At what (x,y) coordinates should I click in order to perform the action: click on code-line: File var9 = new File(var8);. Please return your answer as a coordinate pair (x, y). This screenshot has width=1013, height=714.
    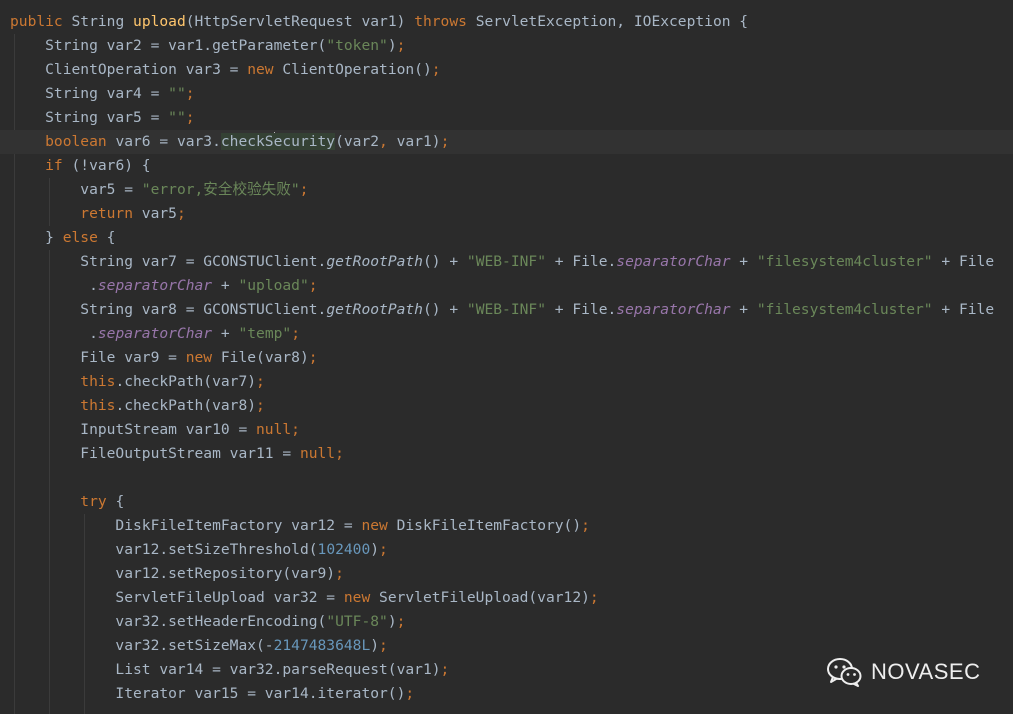
    Looking at the image, I should click on (163, 358).